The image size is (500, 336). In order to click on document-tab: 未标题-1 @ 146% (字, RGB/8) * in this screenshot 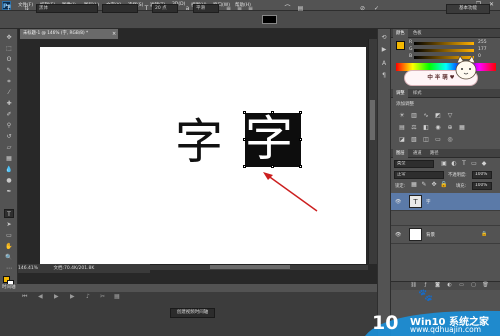, I will do `click(69, 34)`.